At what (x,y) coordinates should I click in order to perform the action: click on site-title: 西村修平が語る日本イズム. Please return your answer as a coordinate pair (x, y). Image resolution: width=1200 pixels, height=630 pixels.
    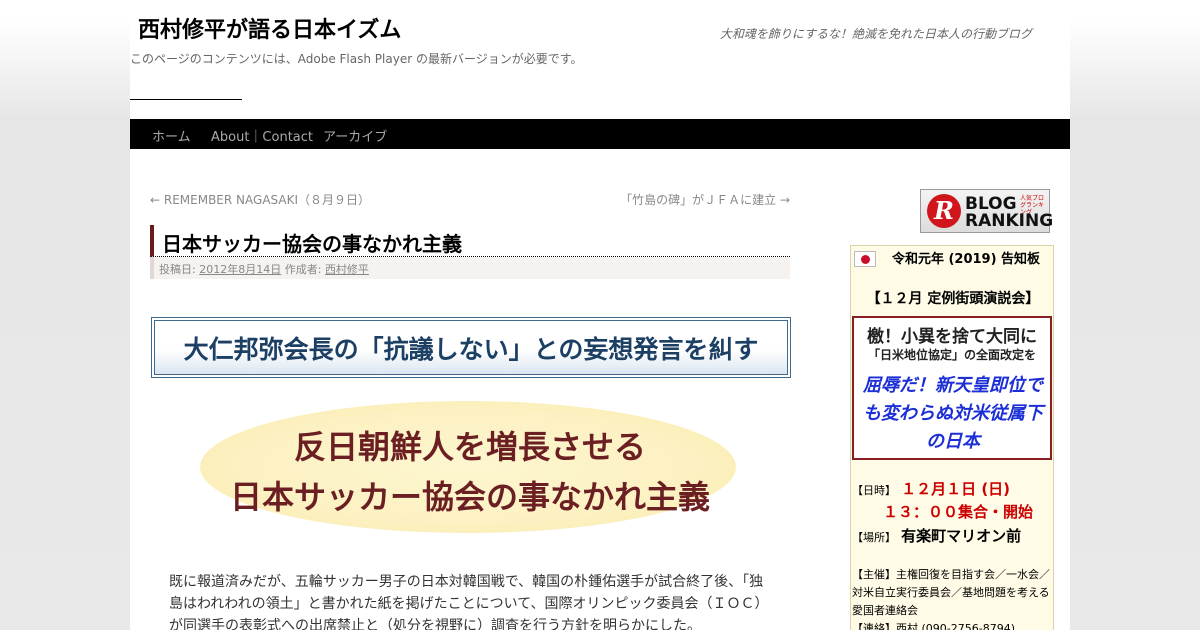
    Looking at the image, I should click on (269, 28).